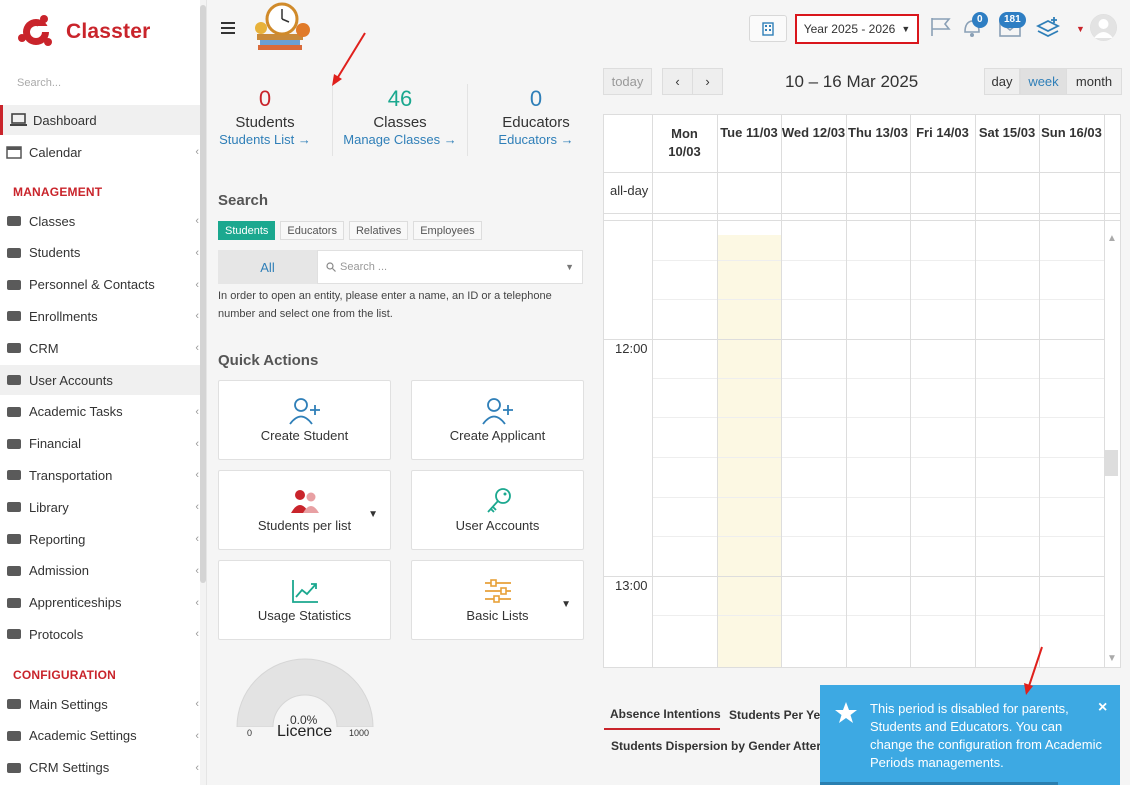 The width and height of the screenshot is (1130, 785). What do you see at coordinates (980, 20) in the screenshot?
I see `notifications-badge: 0` at bounding box center [980, 20].